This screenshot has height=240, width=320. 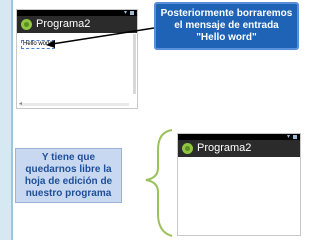 What do you see at coordinates (224, 148) in the screenshot?
I see `app-title-2: Programa2` at bounding box center [224, 148].